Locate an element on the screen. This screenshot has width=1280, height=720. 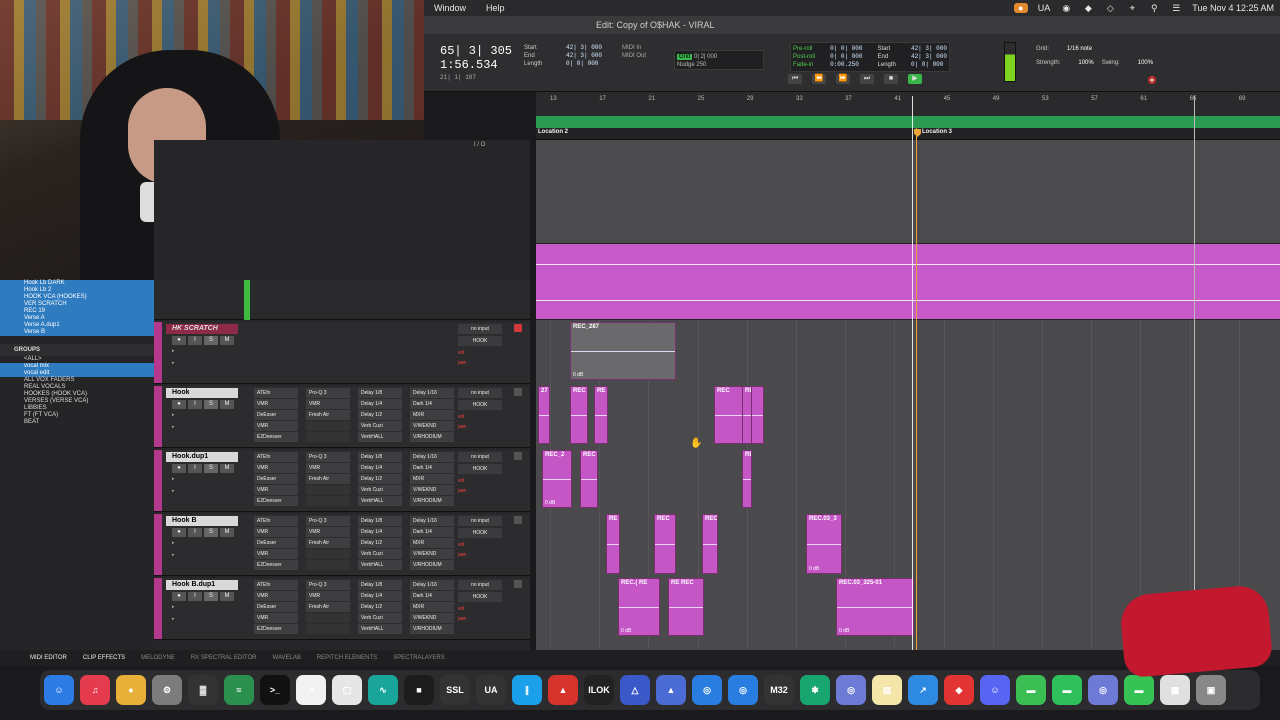
insert-slot: Delay 1/4 is located at coordinates (380, 532).